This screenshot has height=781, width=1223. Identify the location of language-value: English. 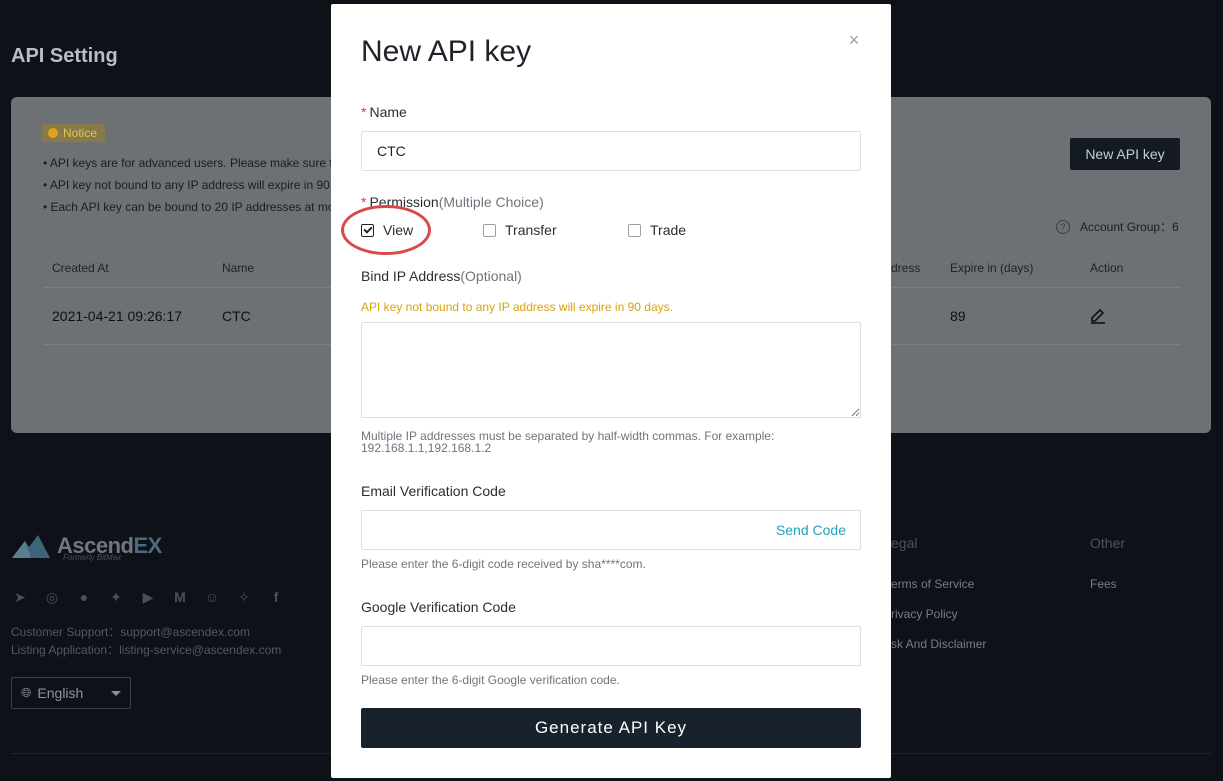
(60, 693).